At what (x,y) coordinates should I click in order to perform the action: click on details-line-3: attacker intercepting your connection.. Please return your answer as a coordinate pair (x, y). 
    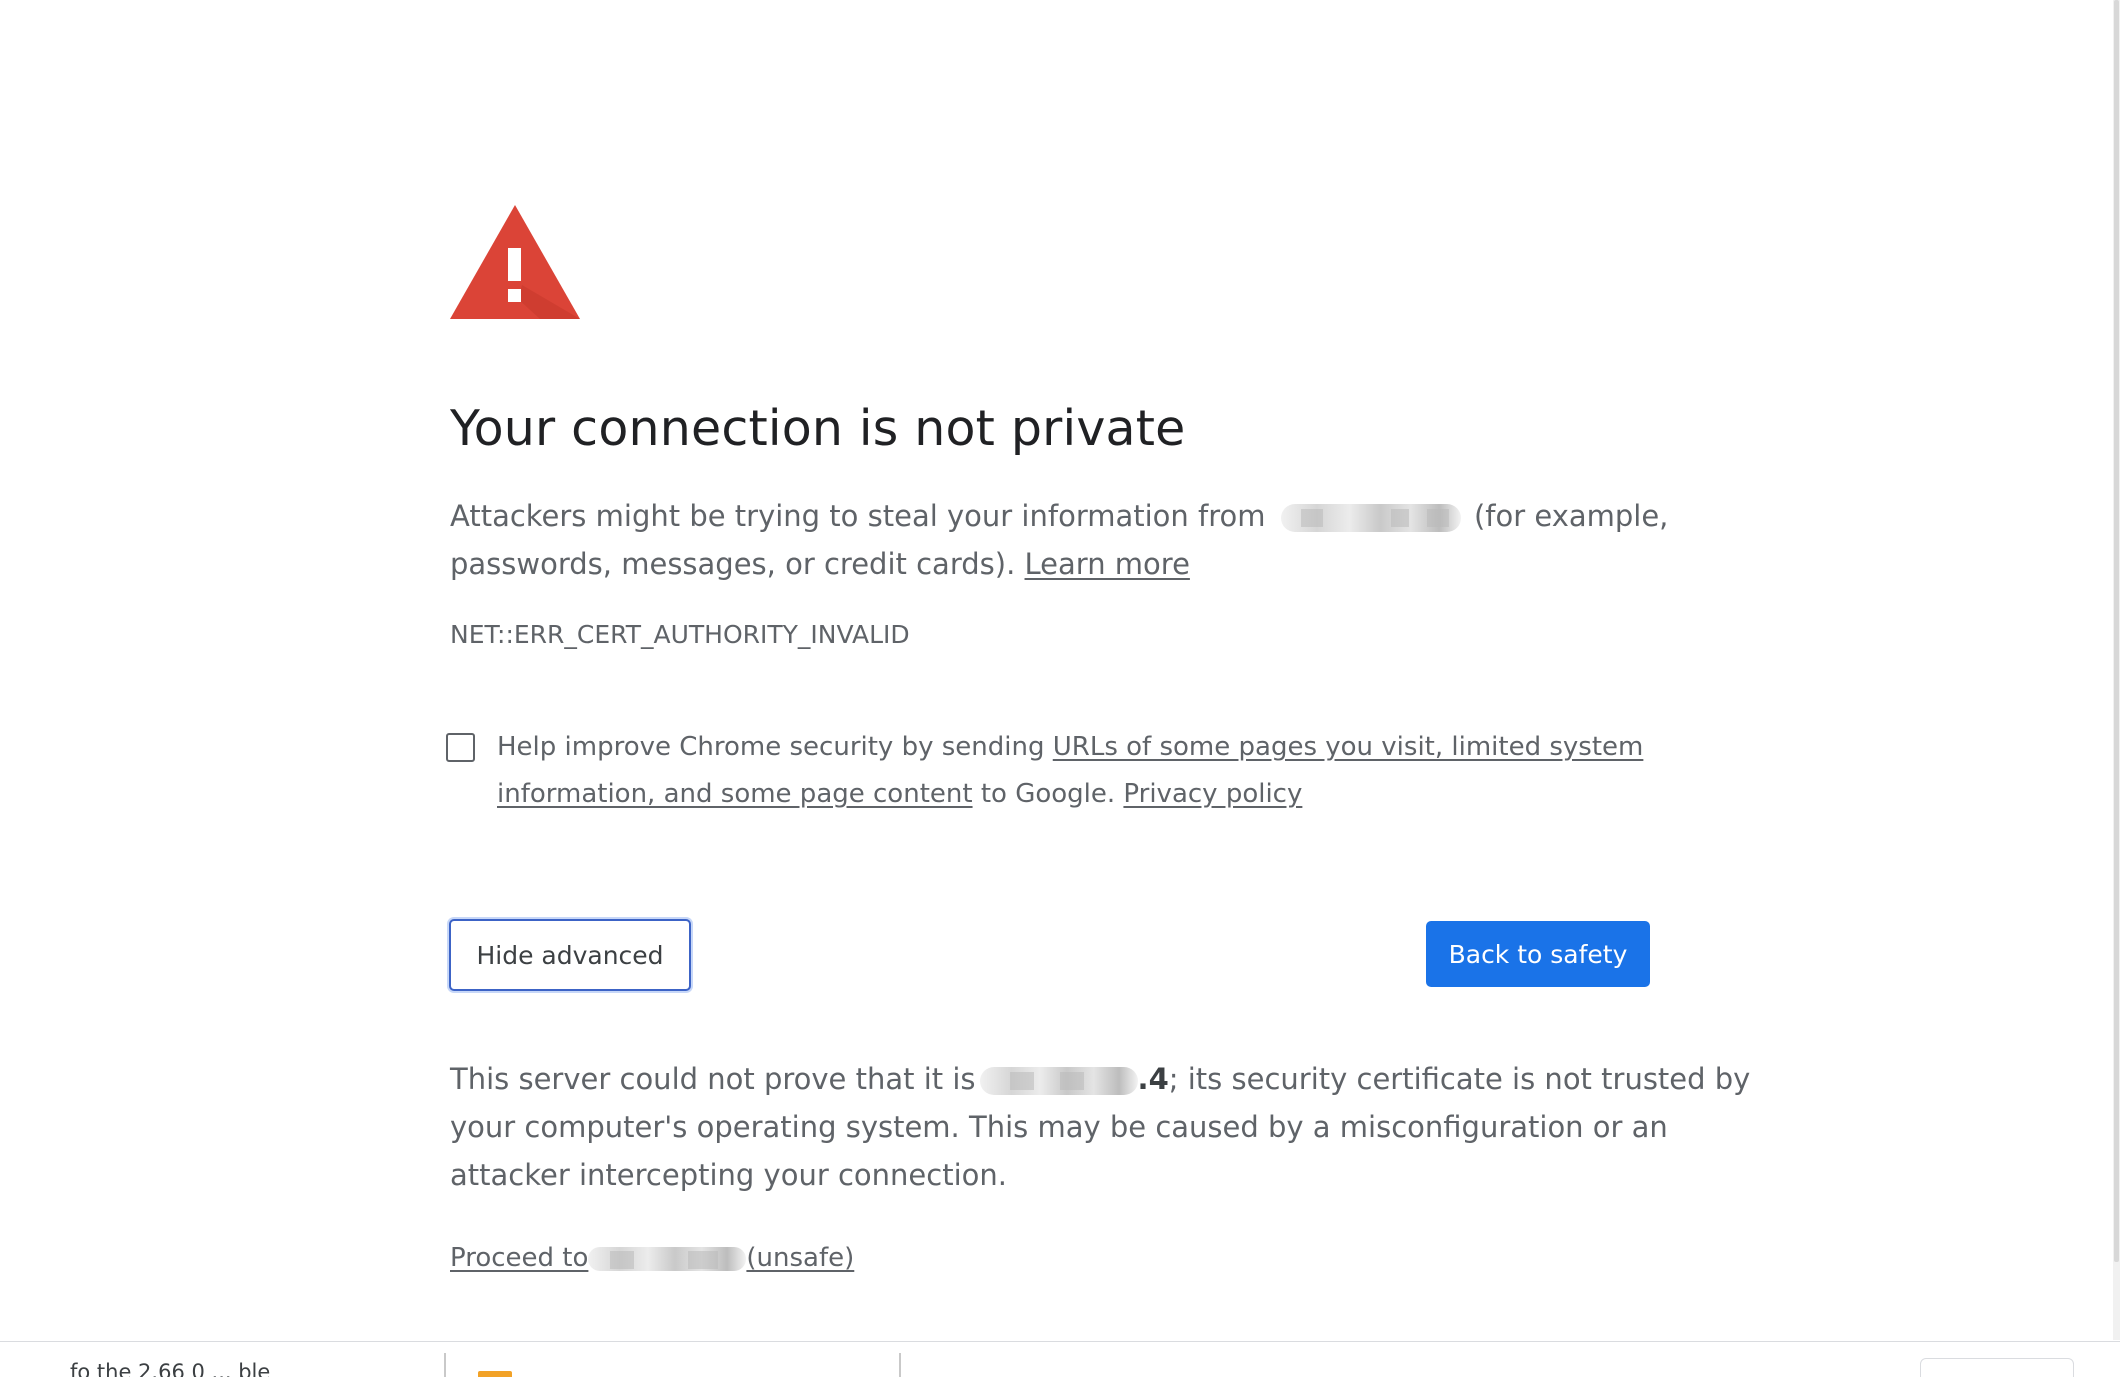
    Looking at the image, I should click on (728, 1175).